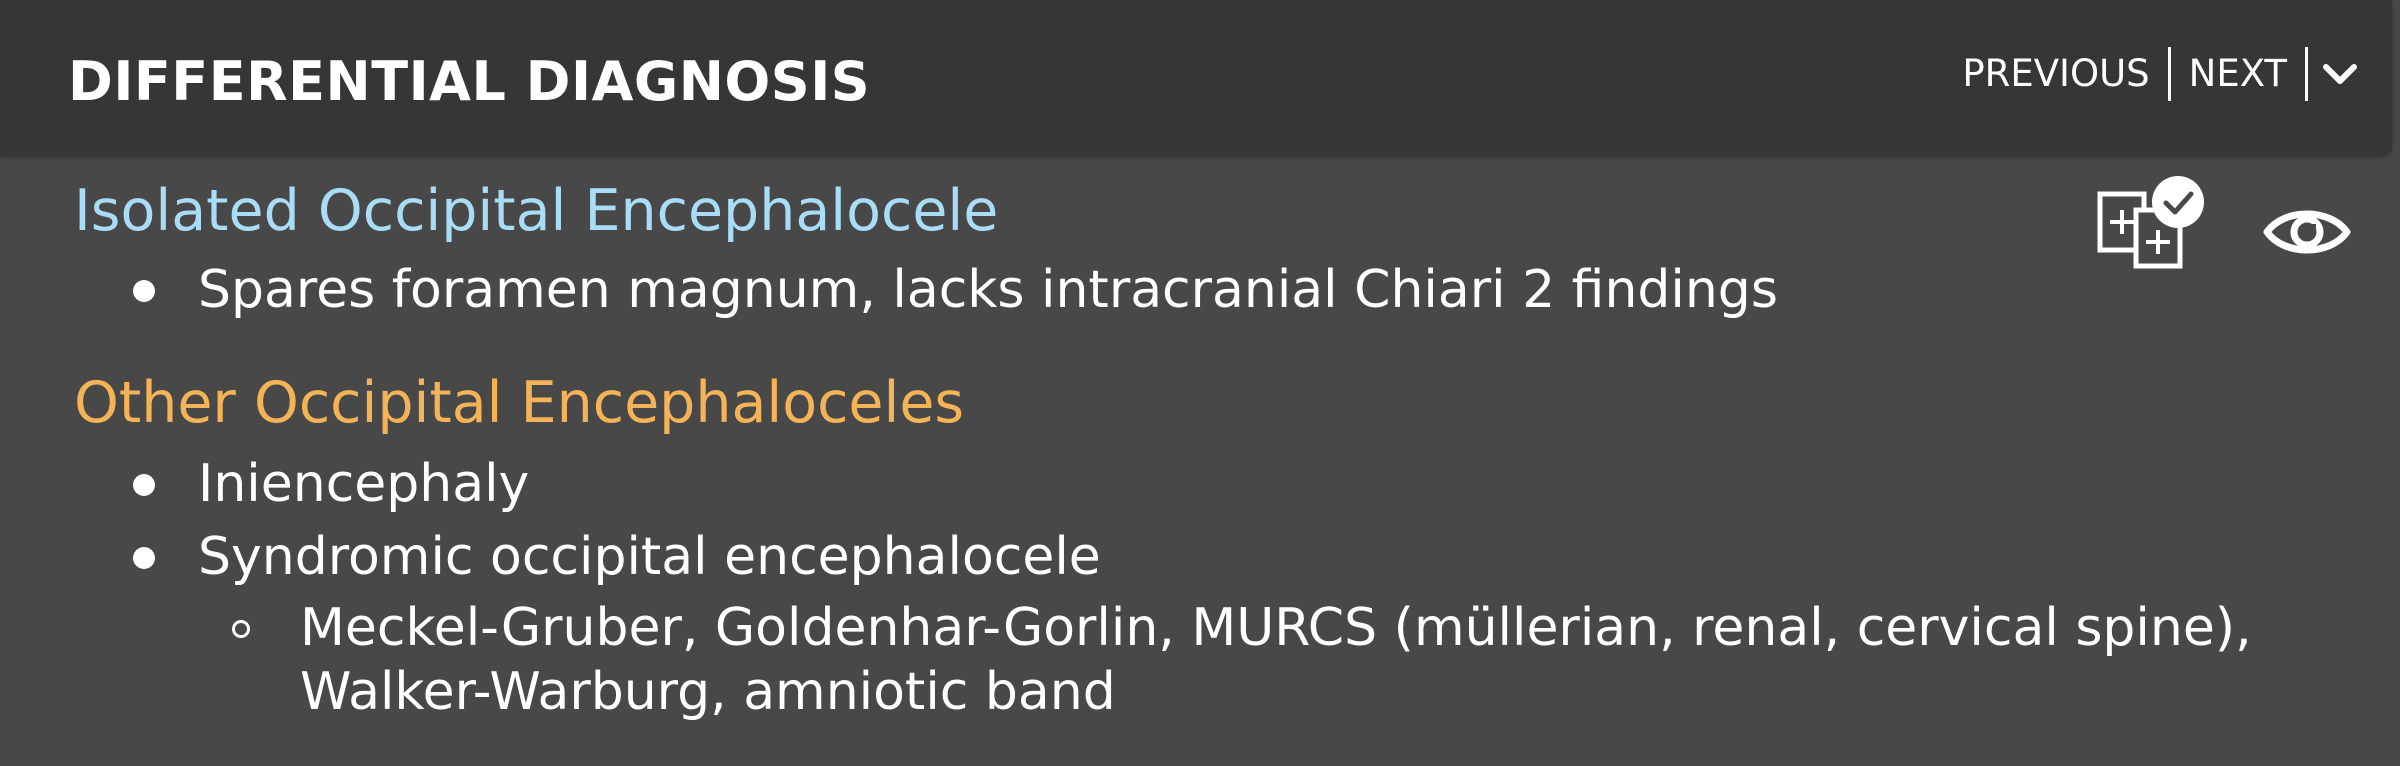 The image size is (2400, 766). What do you see at coordinates (2238, 74) in the screenshot?
I see `next-link: NEXT` at bounding box center [2238, 74].